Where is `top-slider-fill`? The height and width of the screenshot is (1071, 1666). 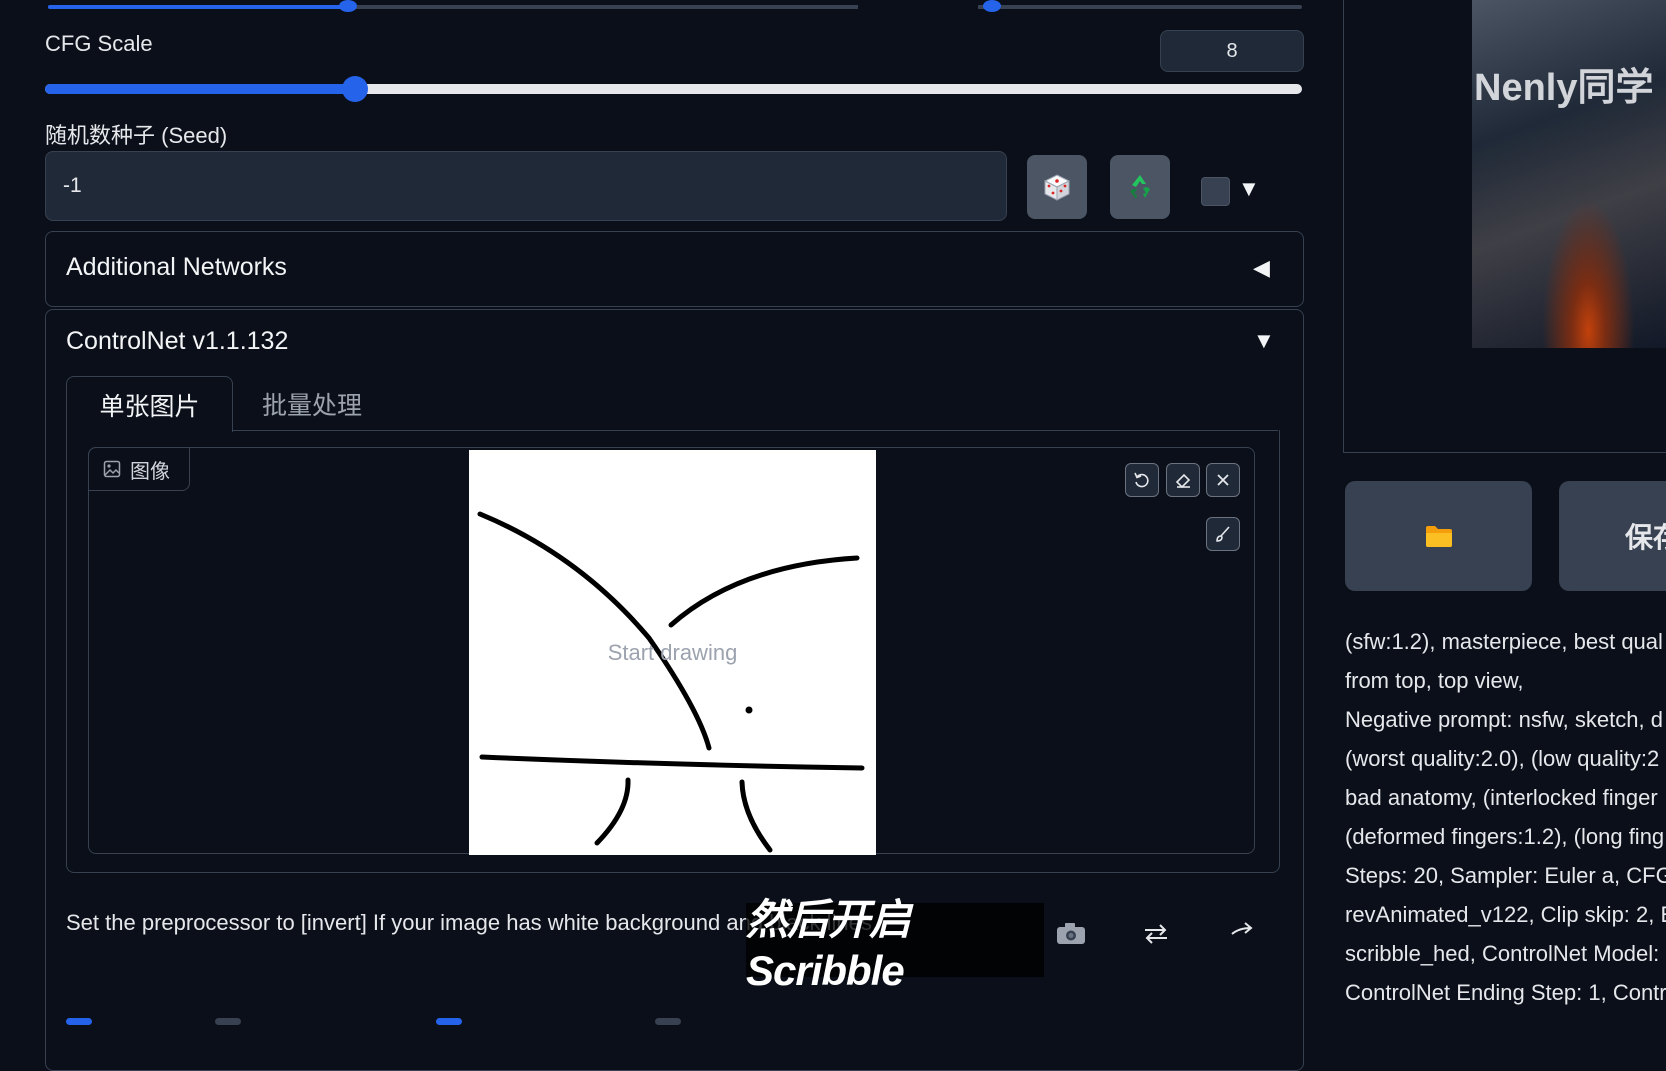
top-slider-fill is located at coordinates (199, 7).